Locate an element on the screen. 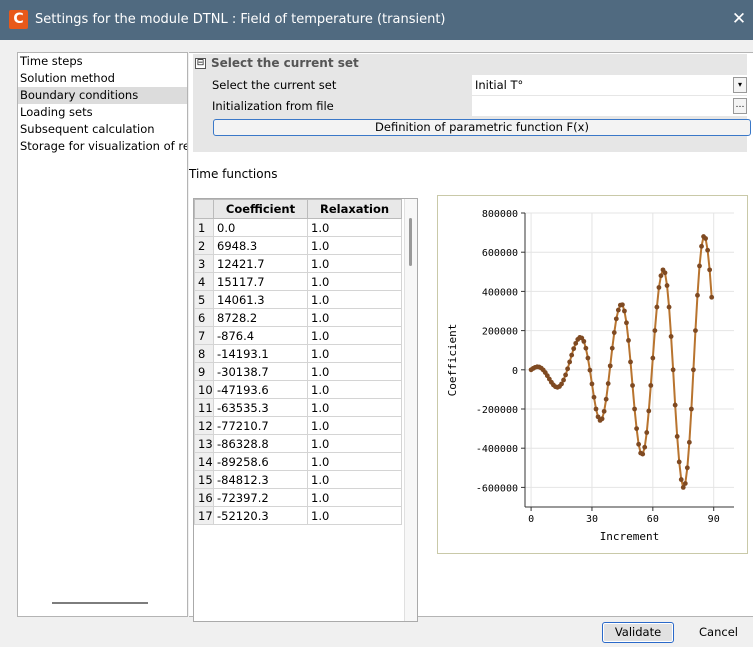 The width and height of the screenshot is (753, 647). table-row: 12 -77210.7 1.0 is located at coordinates (298, 425).